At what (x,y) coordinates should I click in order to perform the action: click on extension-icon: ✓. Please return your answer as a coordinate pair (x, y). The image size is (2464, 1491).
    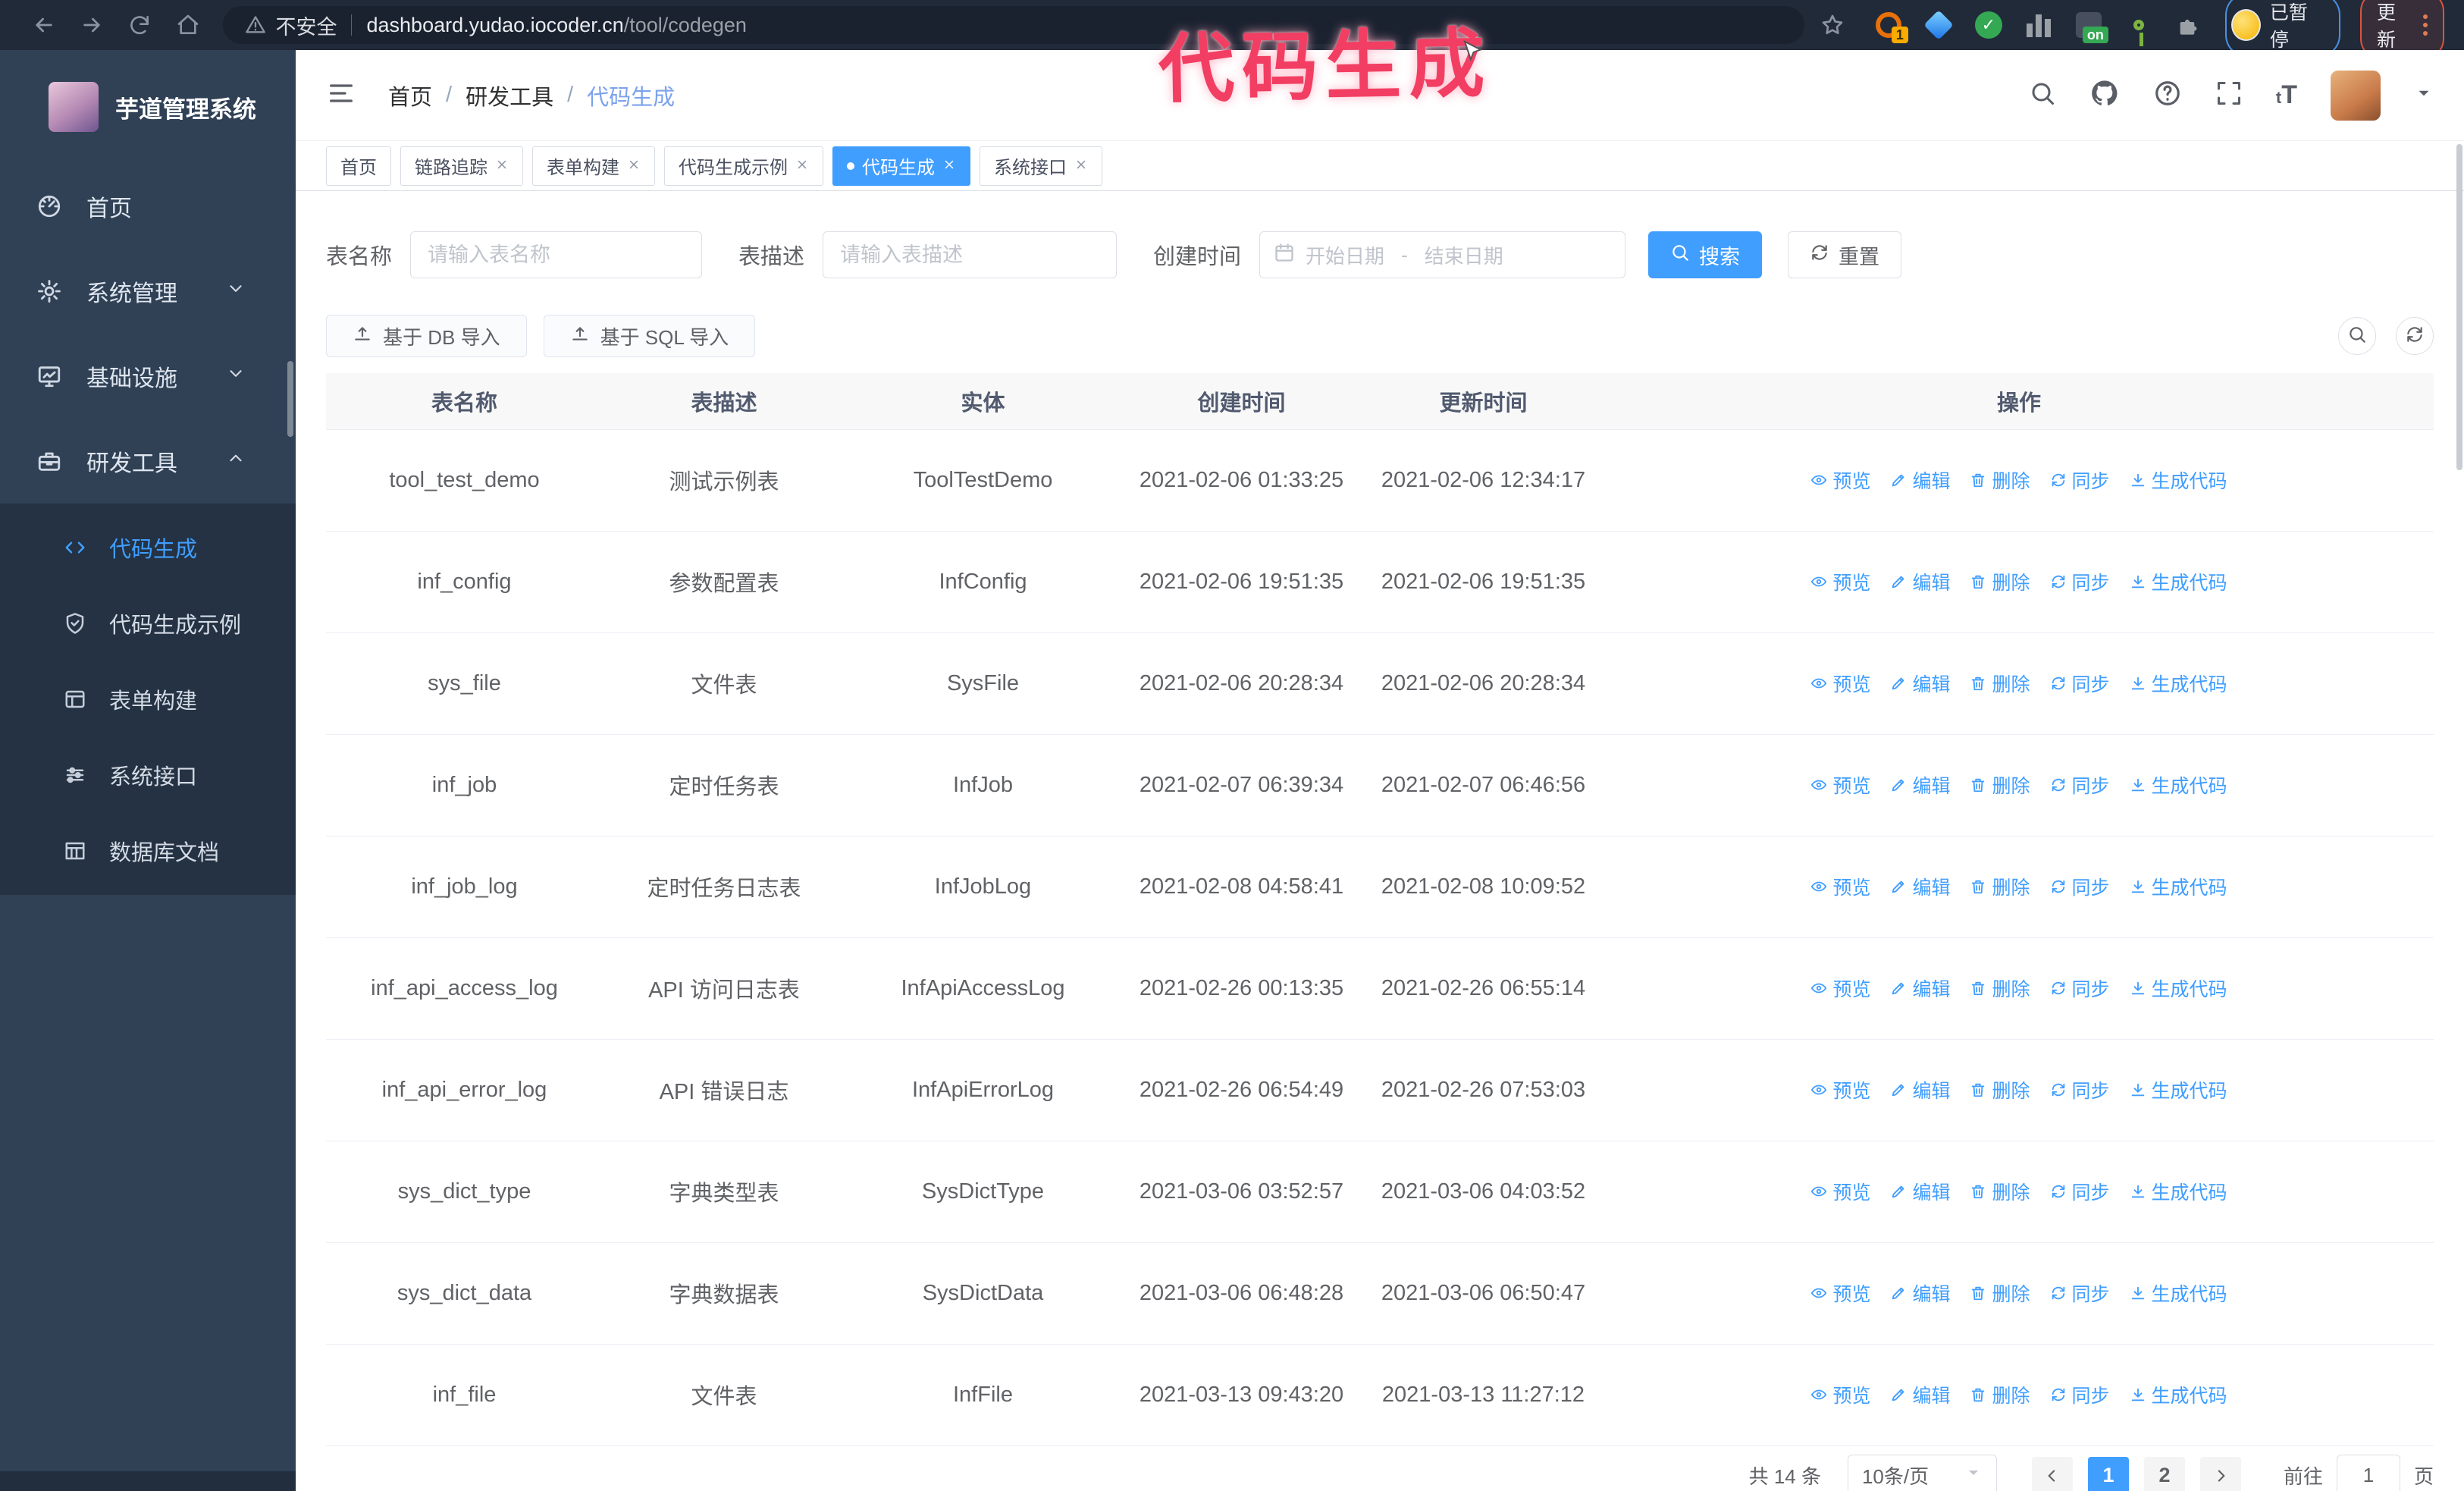
    Looking at the image, I should click on (1989, 25).